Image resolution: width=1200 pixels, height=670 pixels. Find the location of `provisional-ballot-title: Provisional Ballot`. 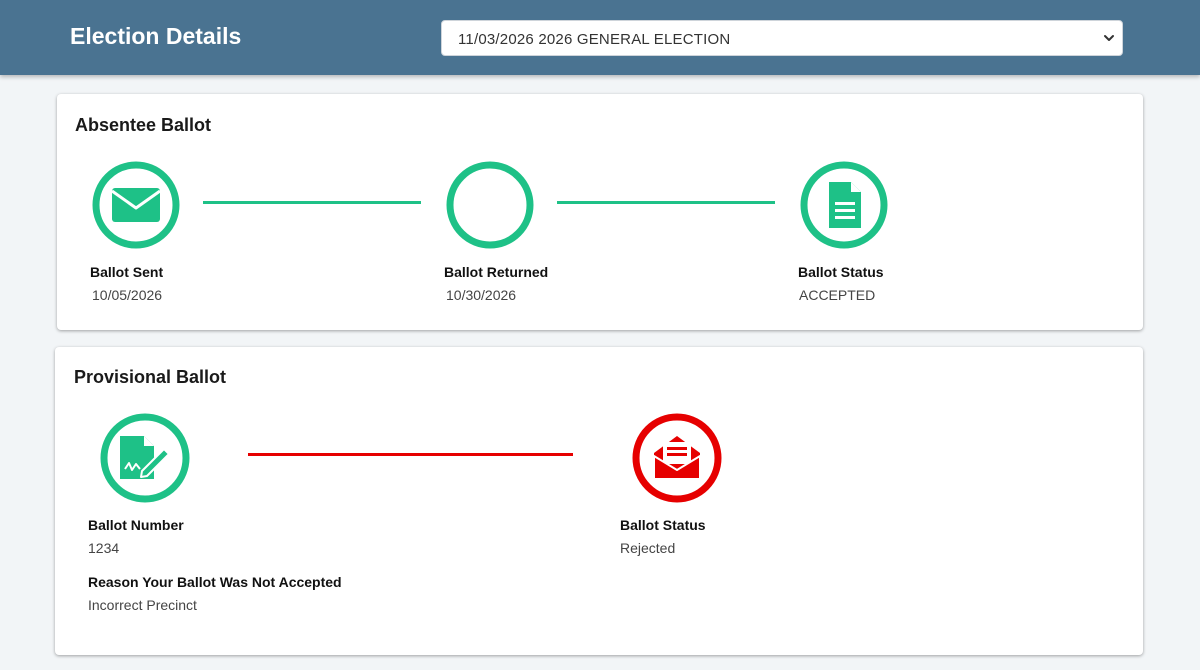

provisional-ballot-title: Provisional Ballot is located at coordinates (150, 377).